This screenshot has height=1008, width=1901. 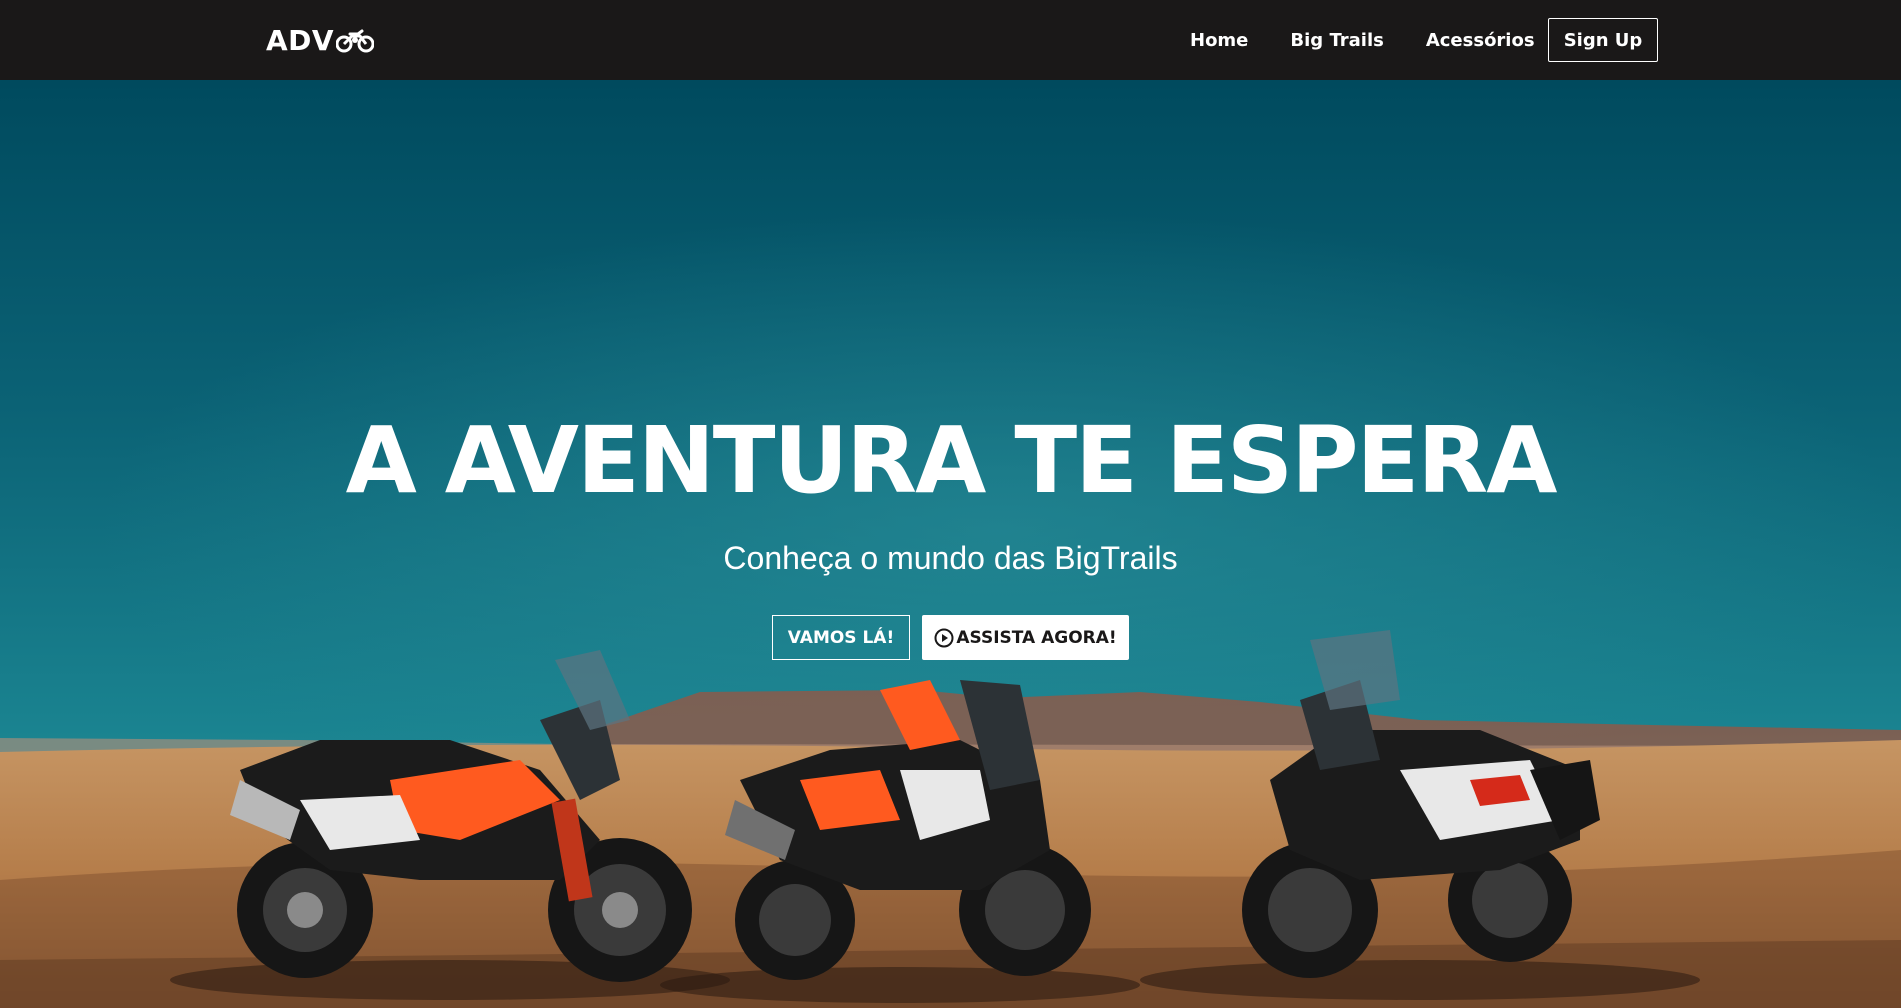 What do you see at coordinates (1480, 40) in the screenshot?
I see `nav-link-acessorios: Acessórios` at bounding box center [1480, 40].